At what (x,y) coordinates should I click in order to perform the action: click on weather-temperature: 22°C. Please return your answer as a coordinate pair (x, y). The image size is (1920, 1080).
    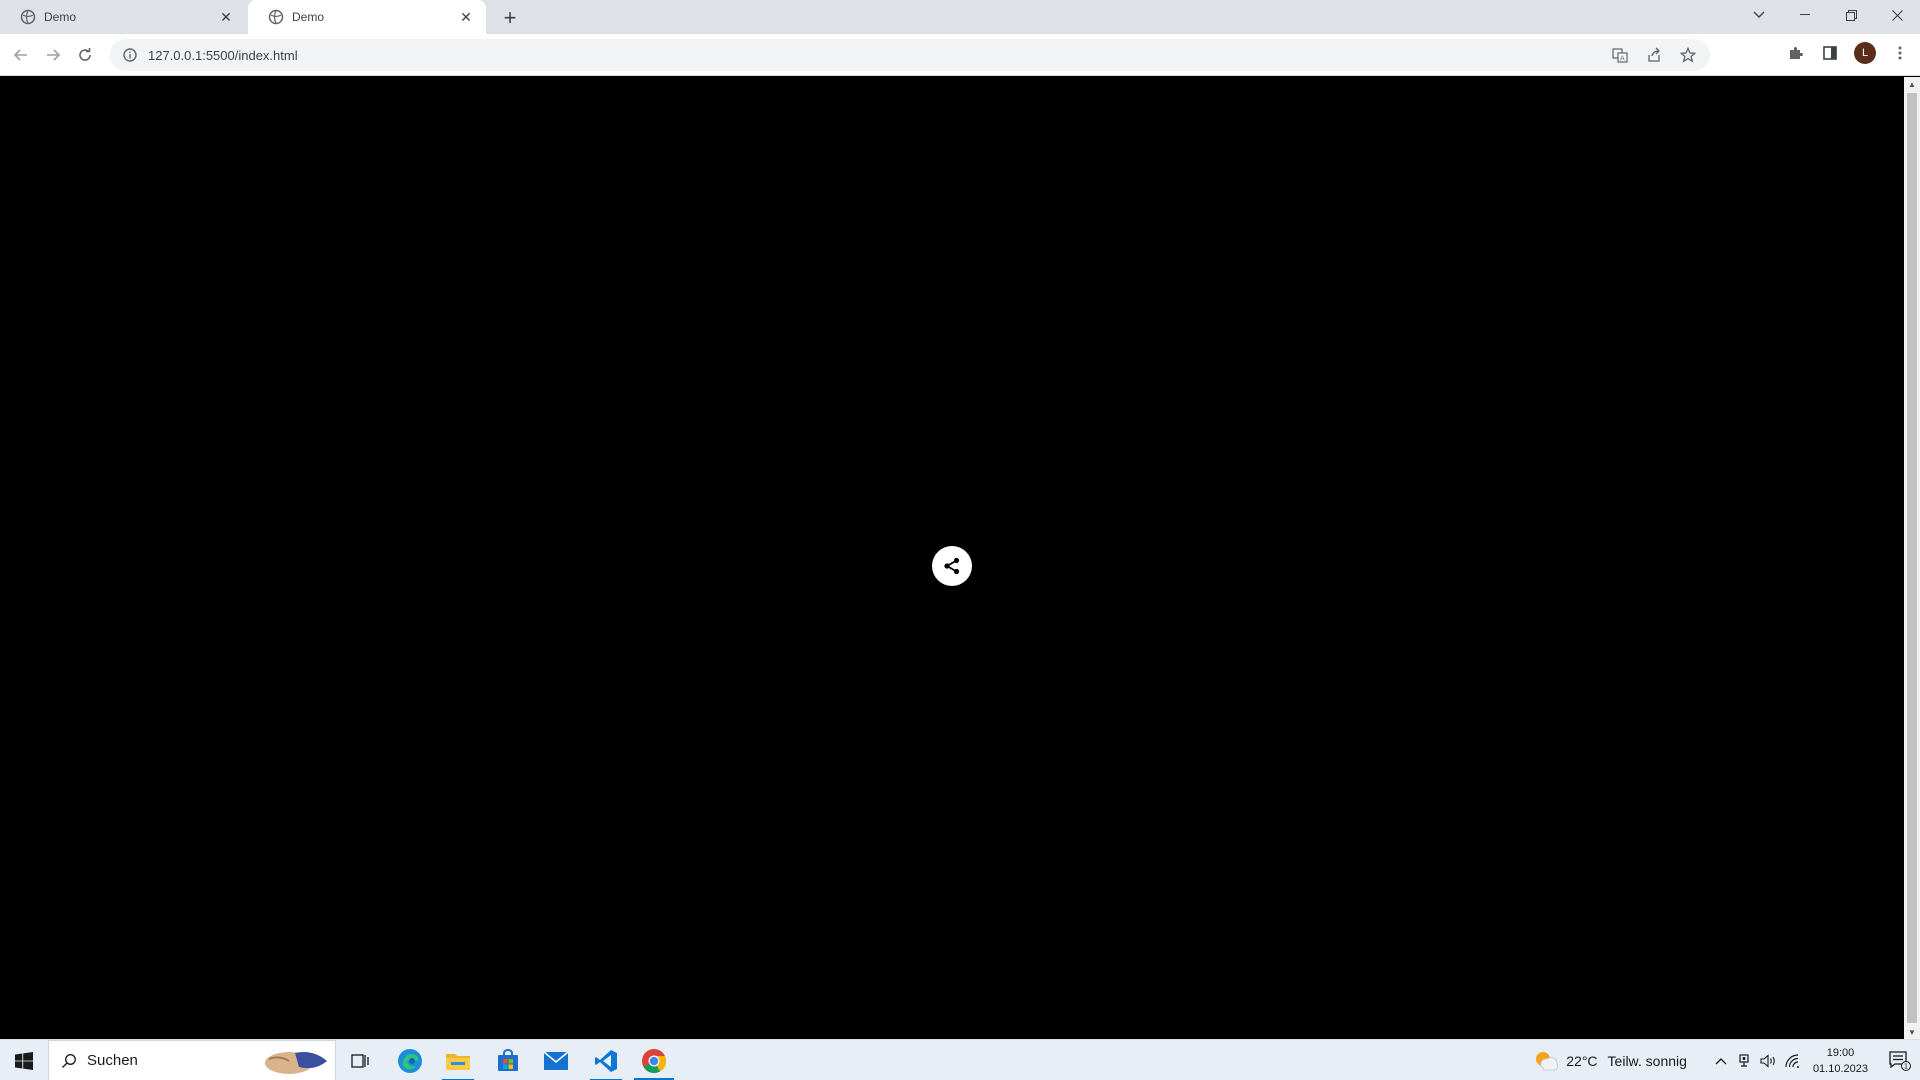
    Looking at the image, I should click on (1582, 1060).